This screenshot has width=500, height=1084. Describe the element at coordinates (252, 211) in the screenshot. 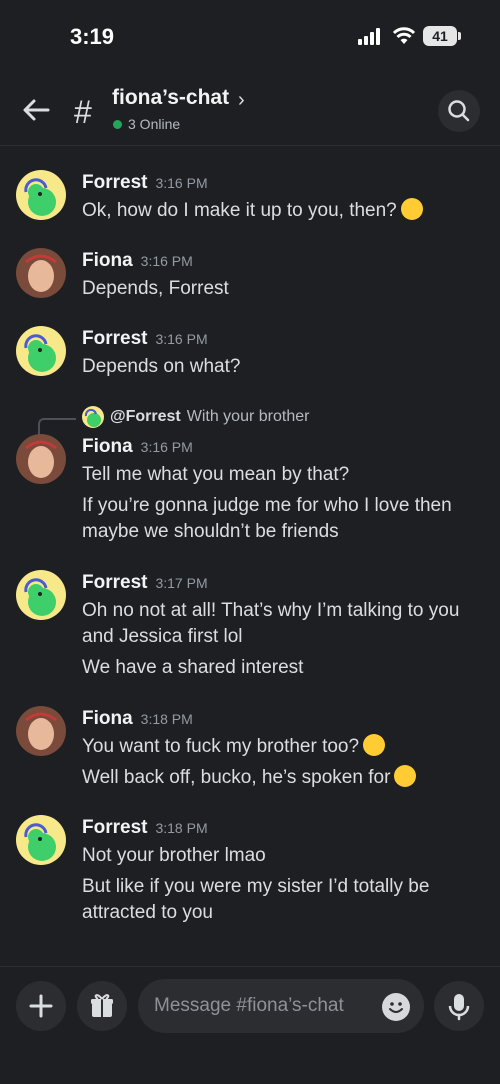

I see `message-text: Ok, how do I make it up to you, then?` at that location.